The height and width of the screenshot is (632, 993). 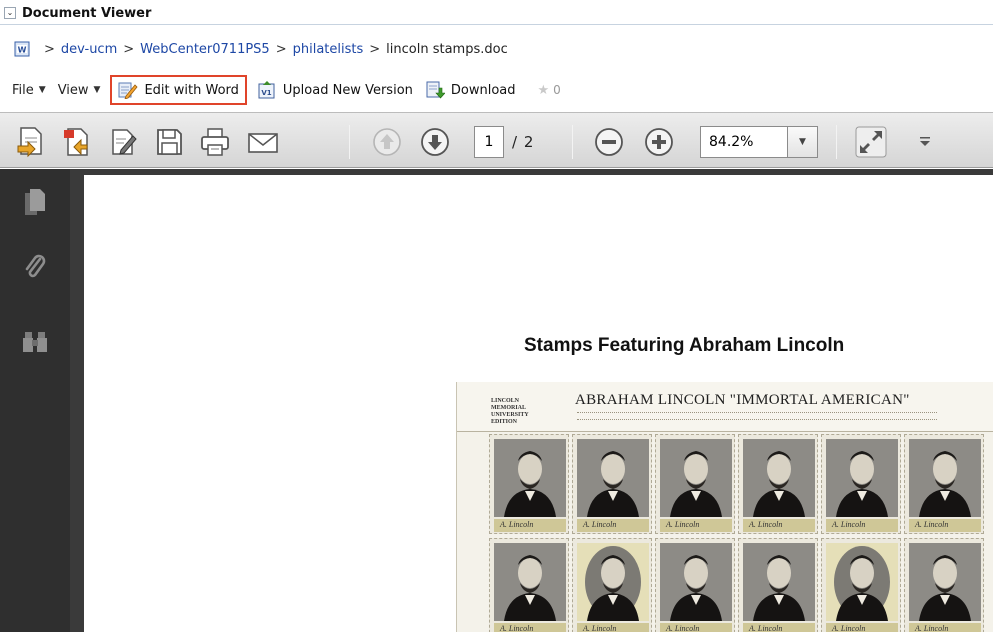 I want to click on download-button: Download, so click(x=470, y=90).